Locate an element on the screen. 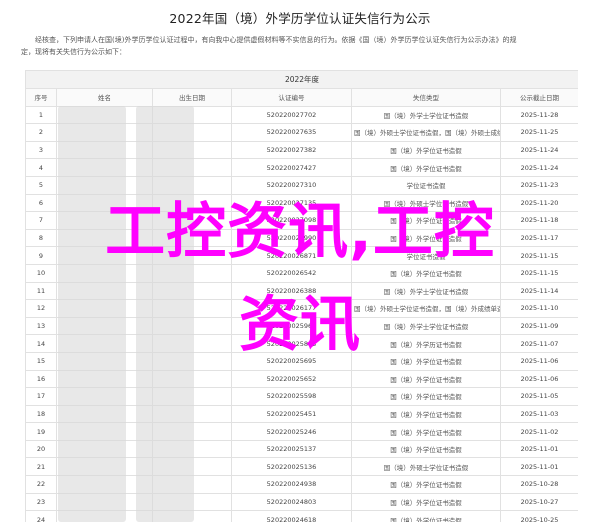  row-number-cell: 19 is located at coordinates (41, 431).